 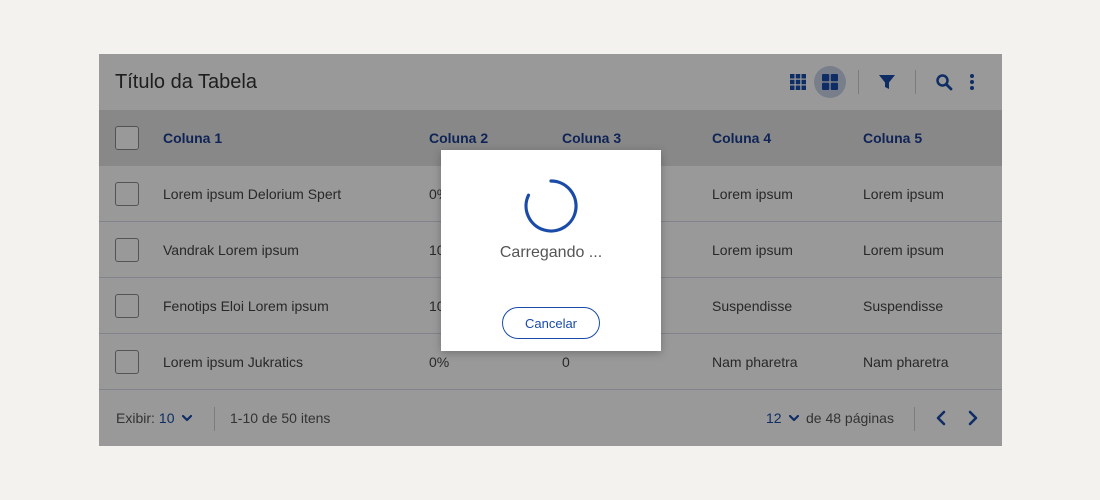 I want to click on loading-dialog: Carregando ... Cancelar, so click(x=551, y=250).